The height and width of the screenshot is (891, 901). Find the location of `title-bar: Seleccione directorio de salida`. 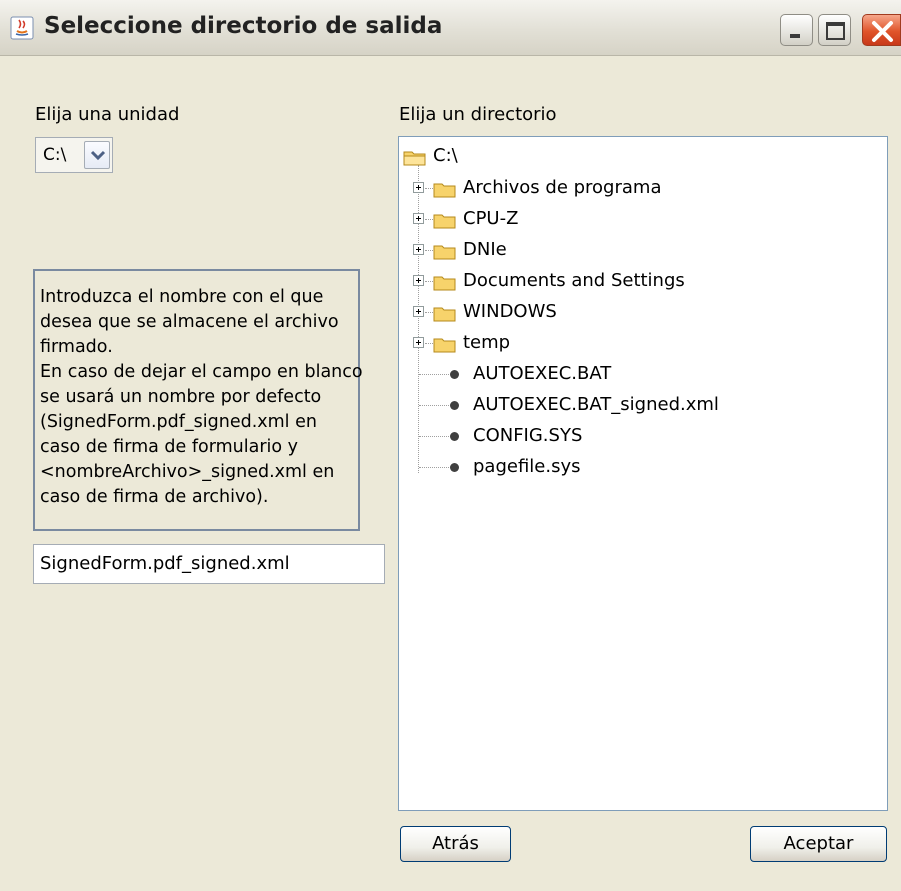

title-bar: Seleccione directorio de salida is located at coordinates (450, 28).